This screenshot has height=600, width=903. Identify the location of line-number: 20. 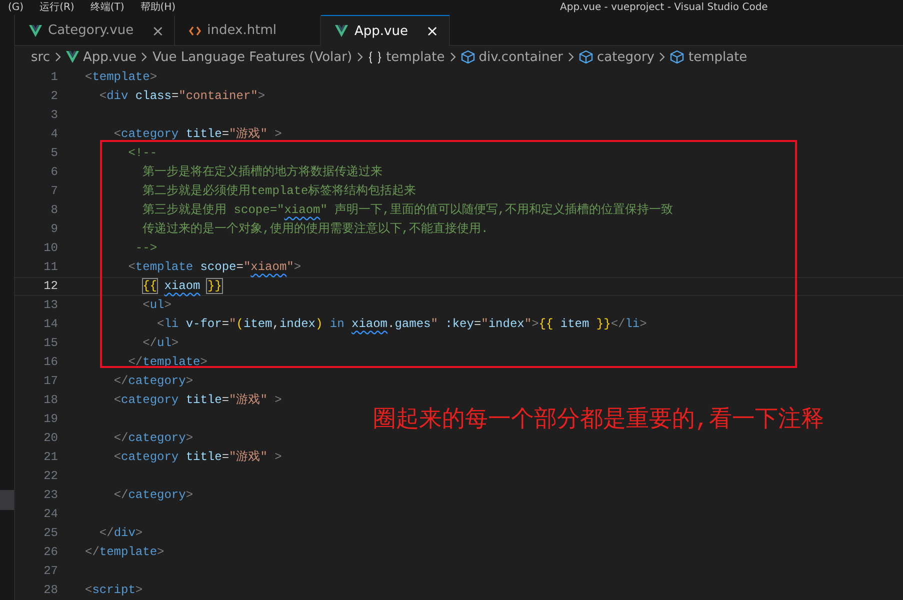
(50, 438).